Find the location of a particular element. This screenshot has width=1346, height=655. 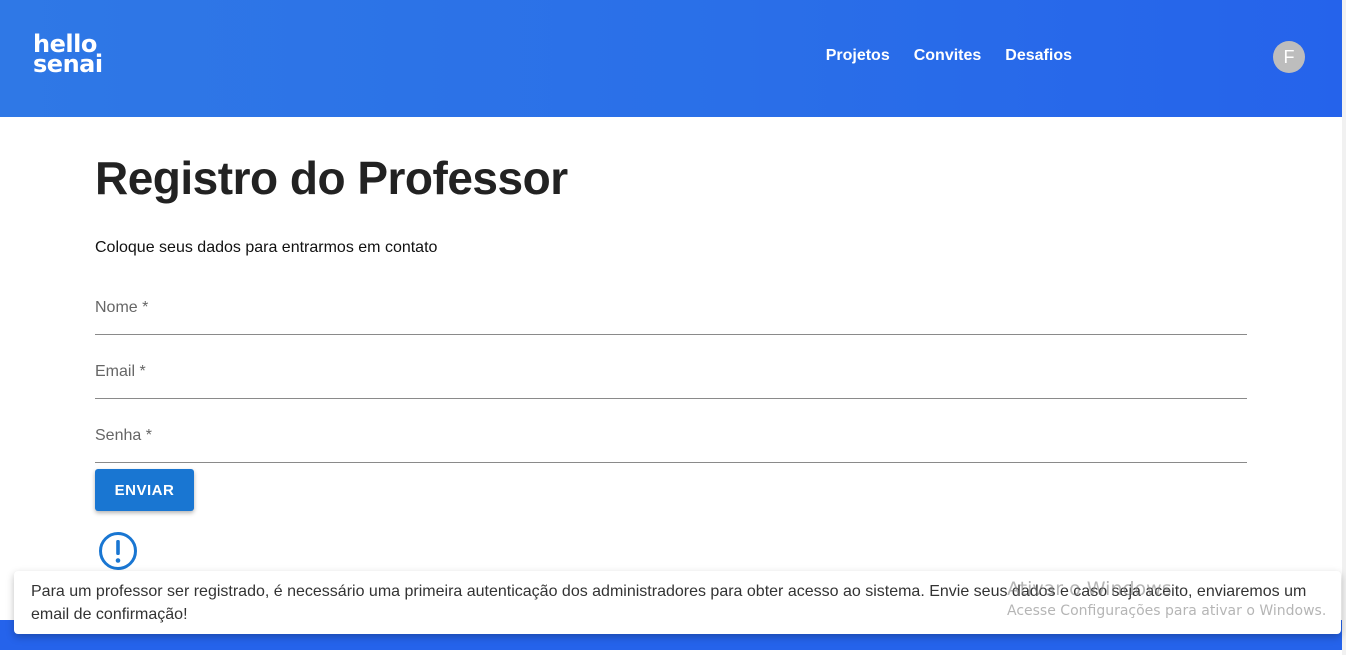

hello-senai-logo: hello senai is located at coordinates (68, 55).